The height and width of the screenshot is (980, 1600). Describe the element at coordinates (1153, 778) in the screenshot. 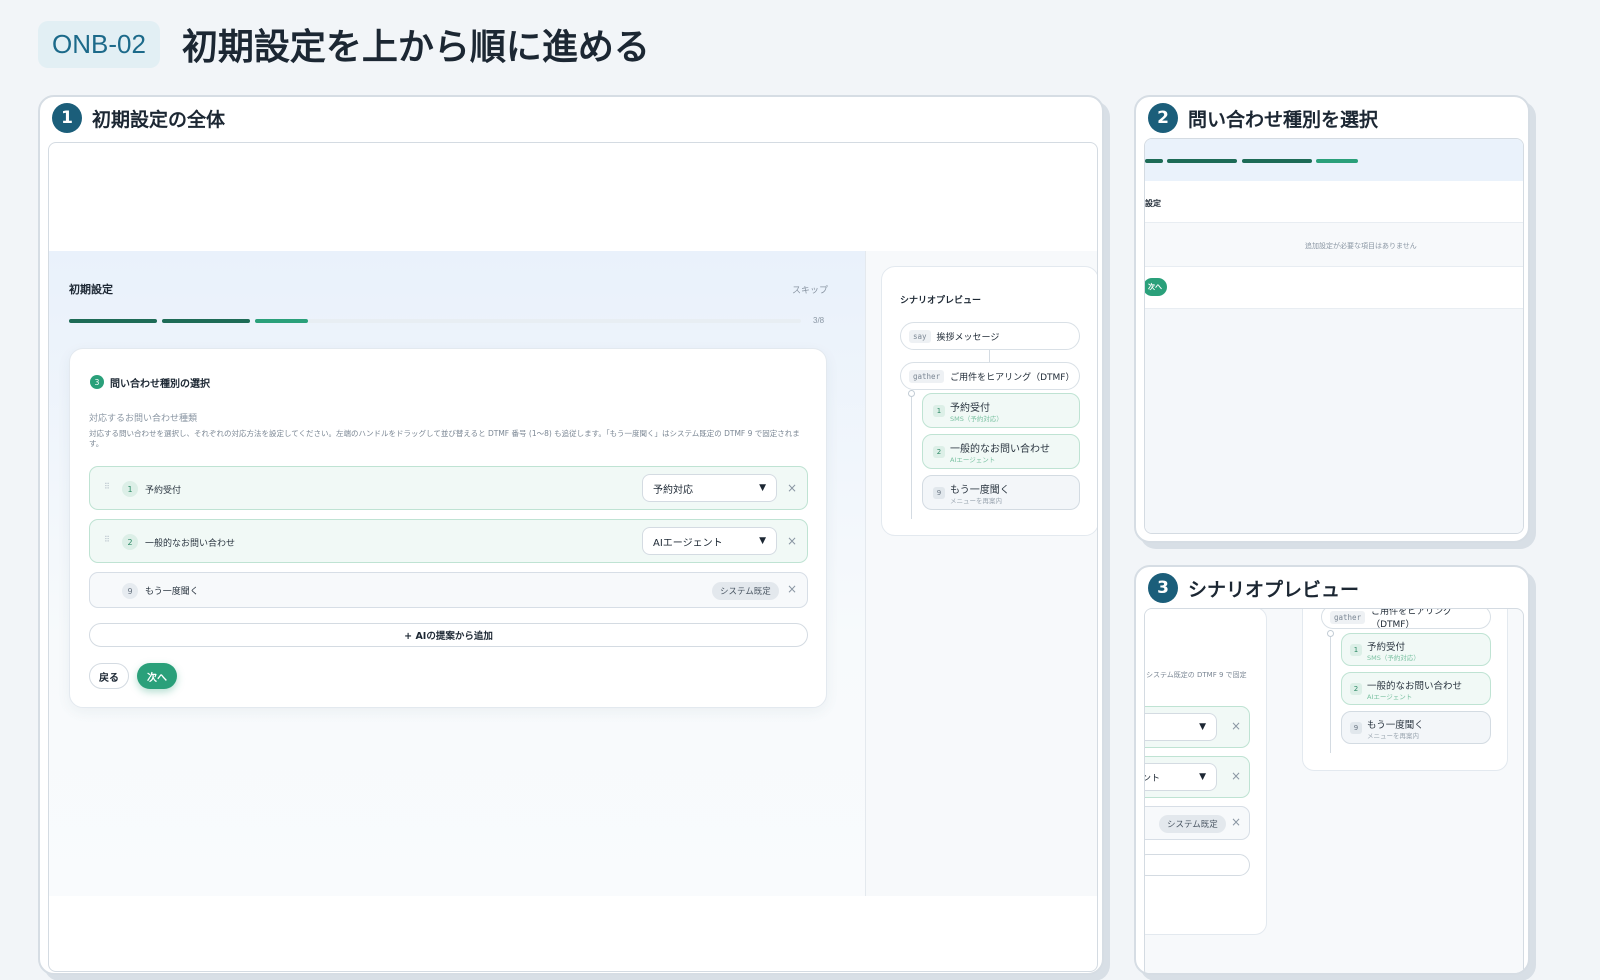

I see `handling-select-value: ント` at that location.